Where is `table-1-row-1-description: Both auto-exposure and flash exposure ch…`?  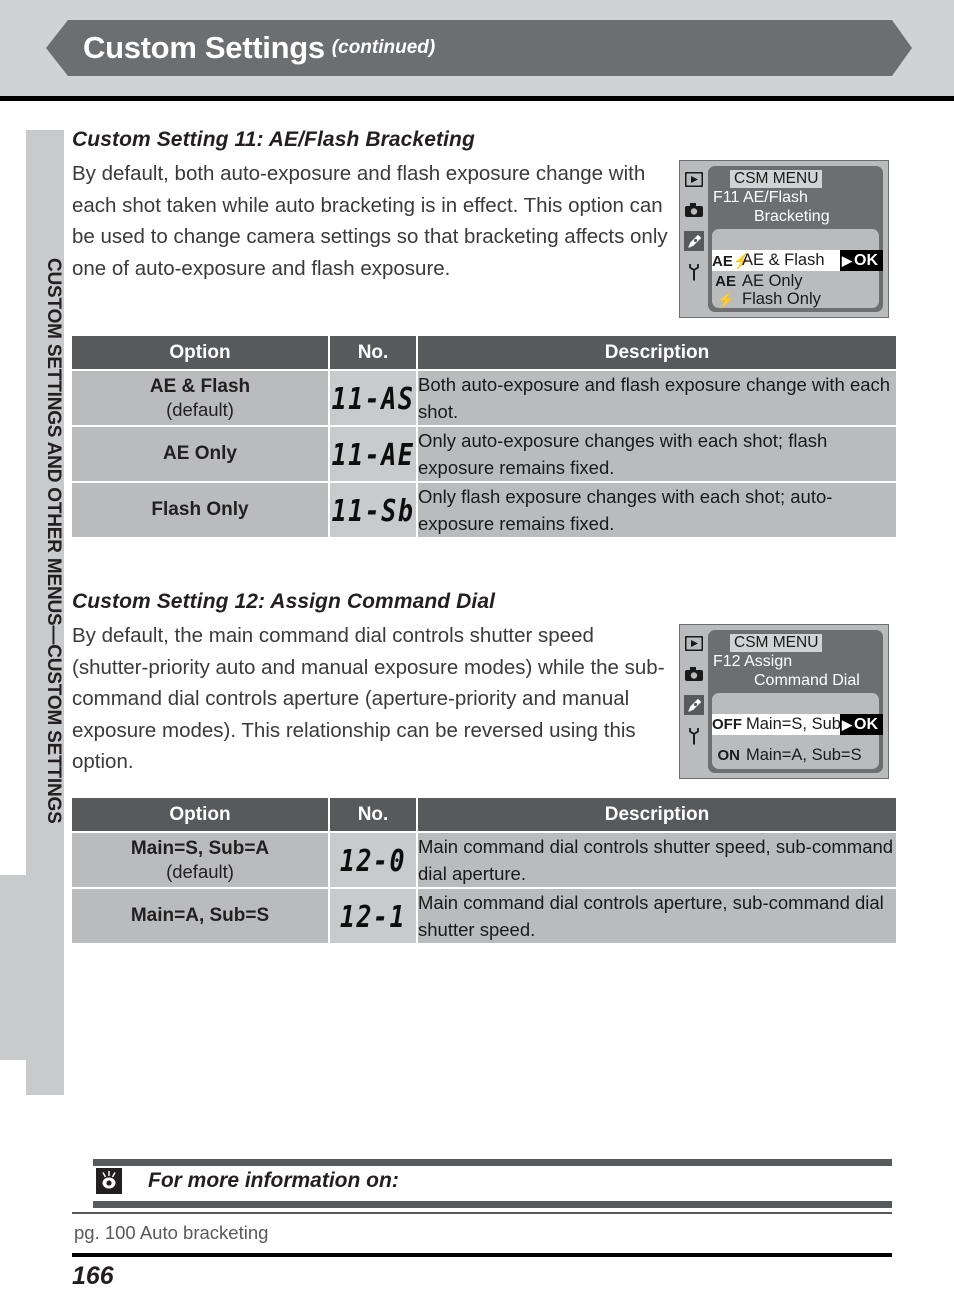
table-1-row-1-description: Both auto-exposure and flash exposure ch… is located at coordinates (657, 398).